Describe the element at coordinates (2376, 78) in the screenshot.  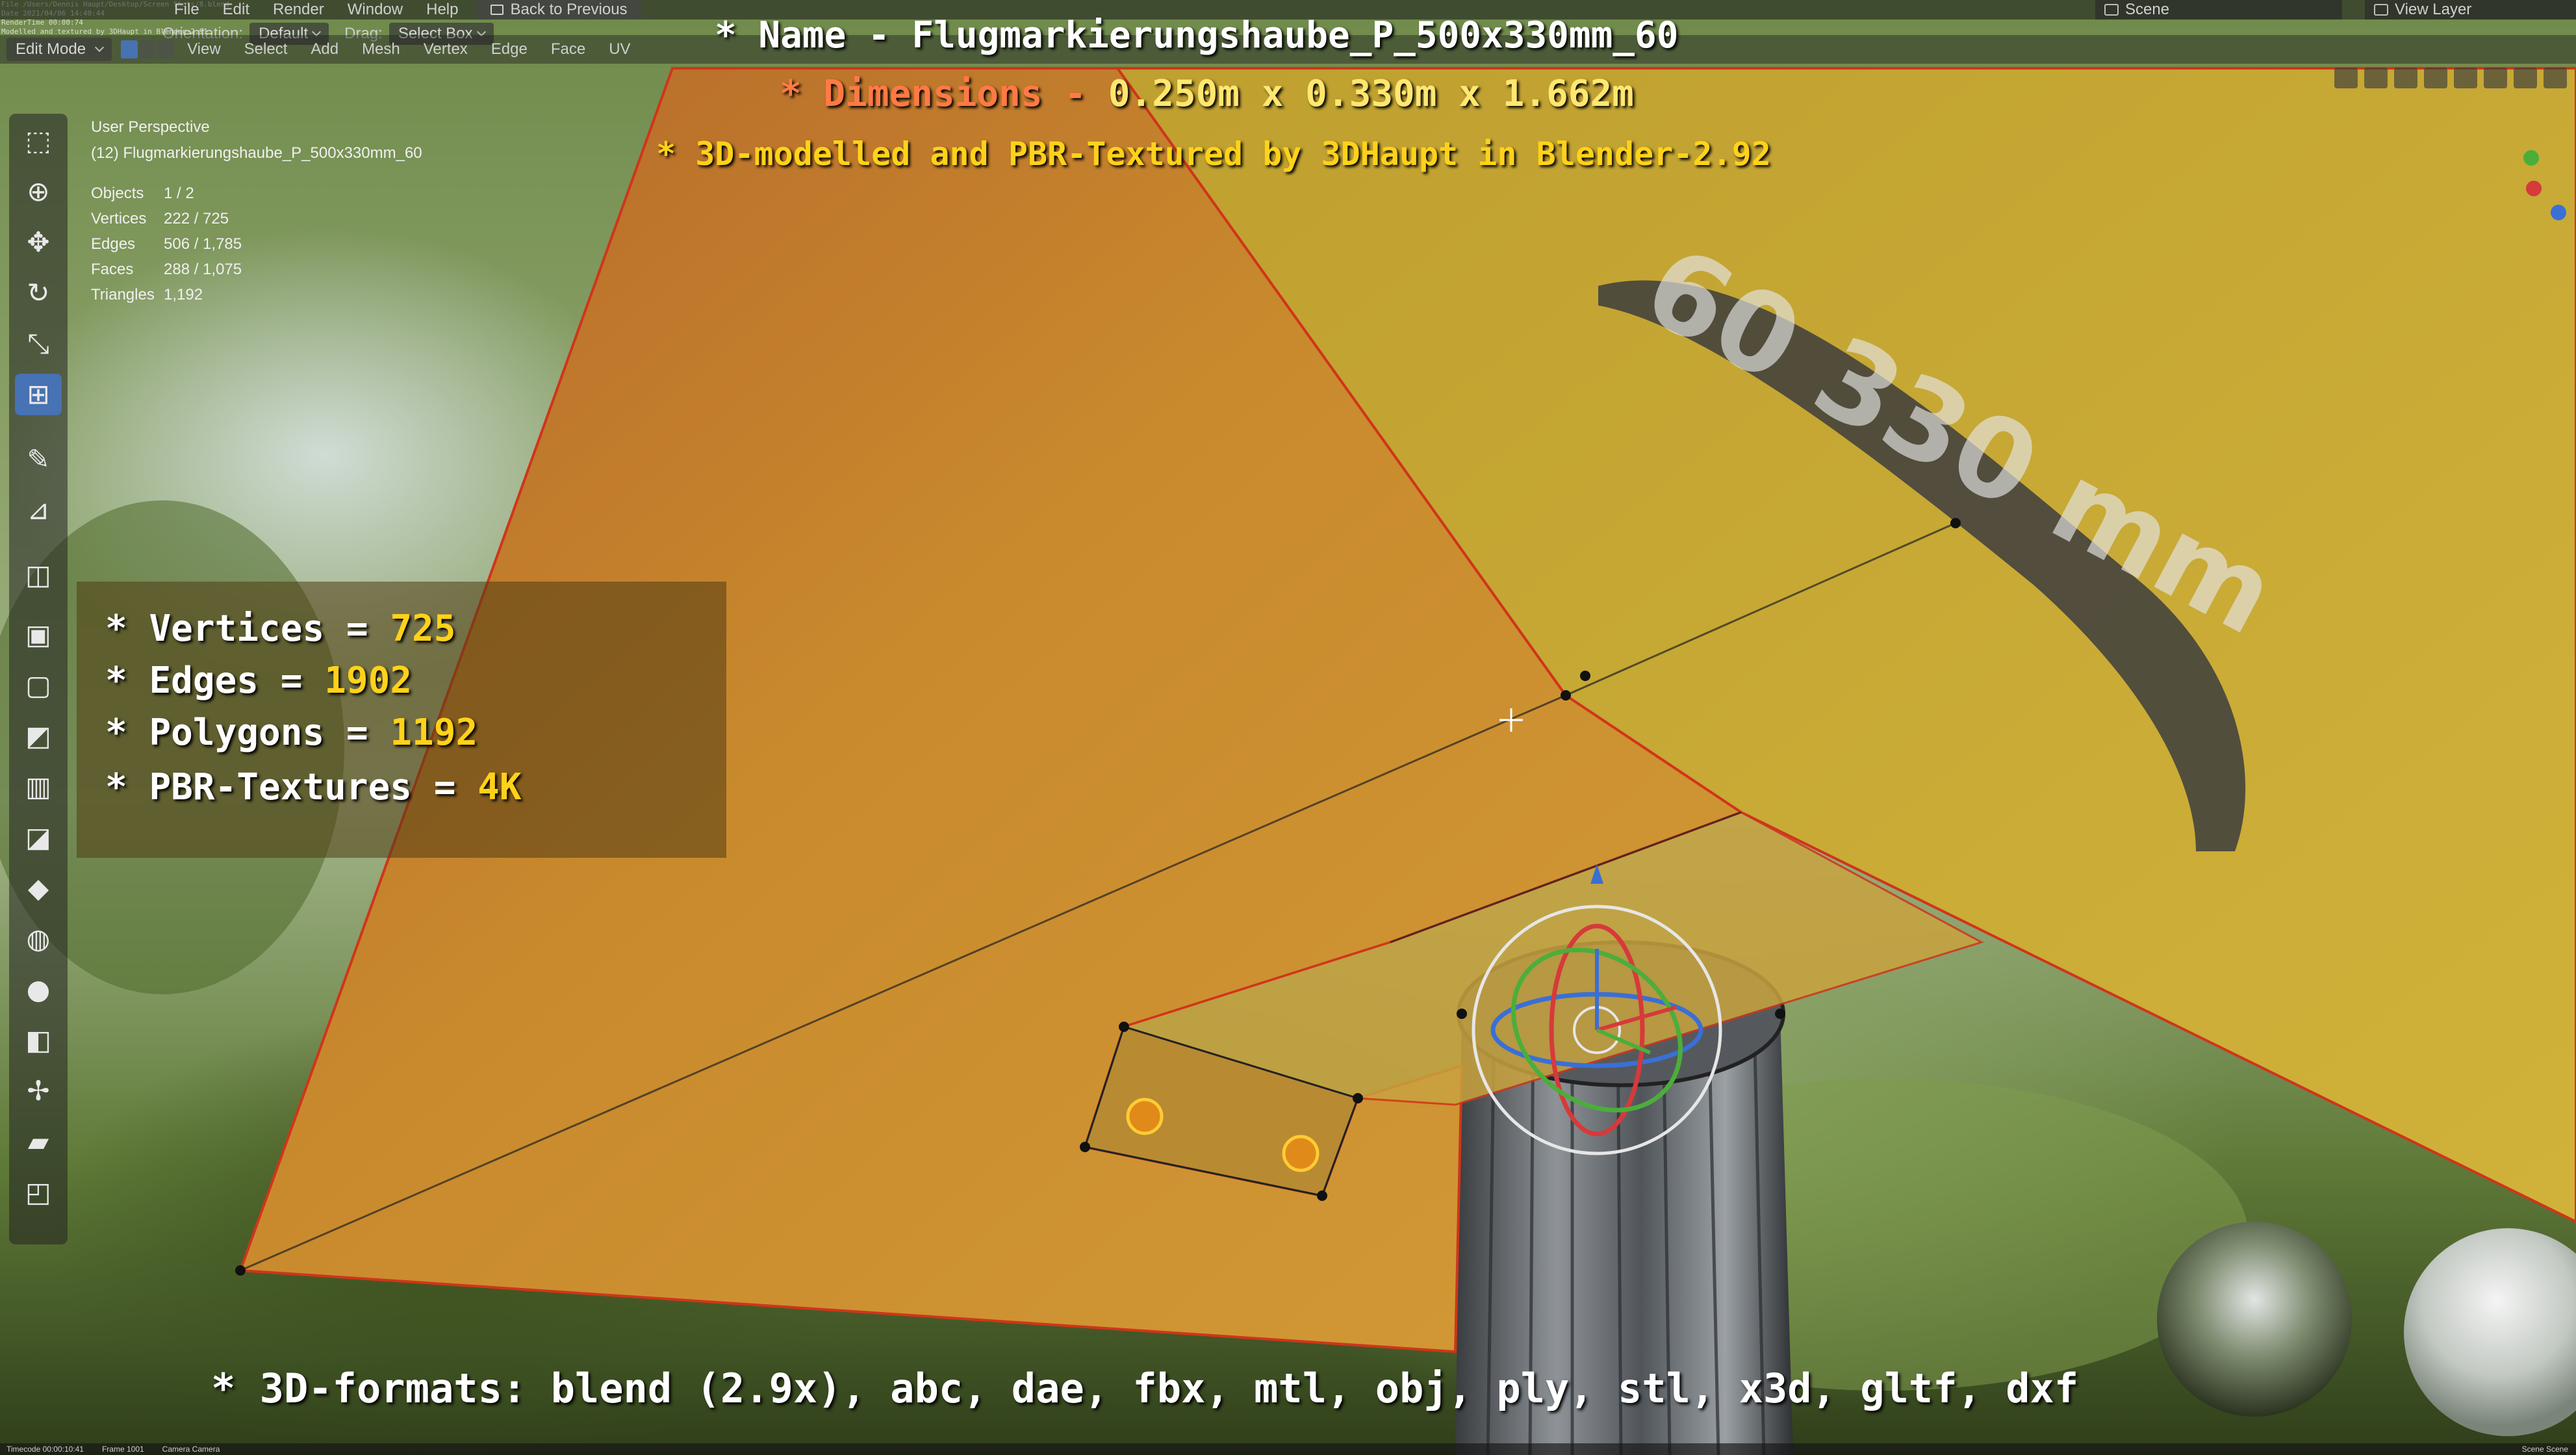
I see `gizmo-icon` at that location.